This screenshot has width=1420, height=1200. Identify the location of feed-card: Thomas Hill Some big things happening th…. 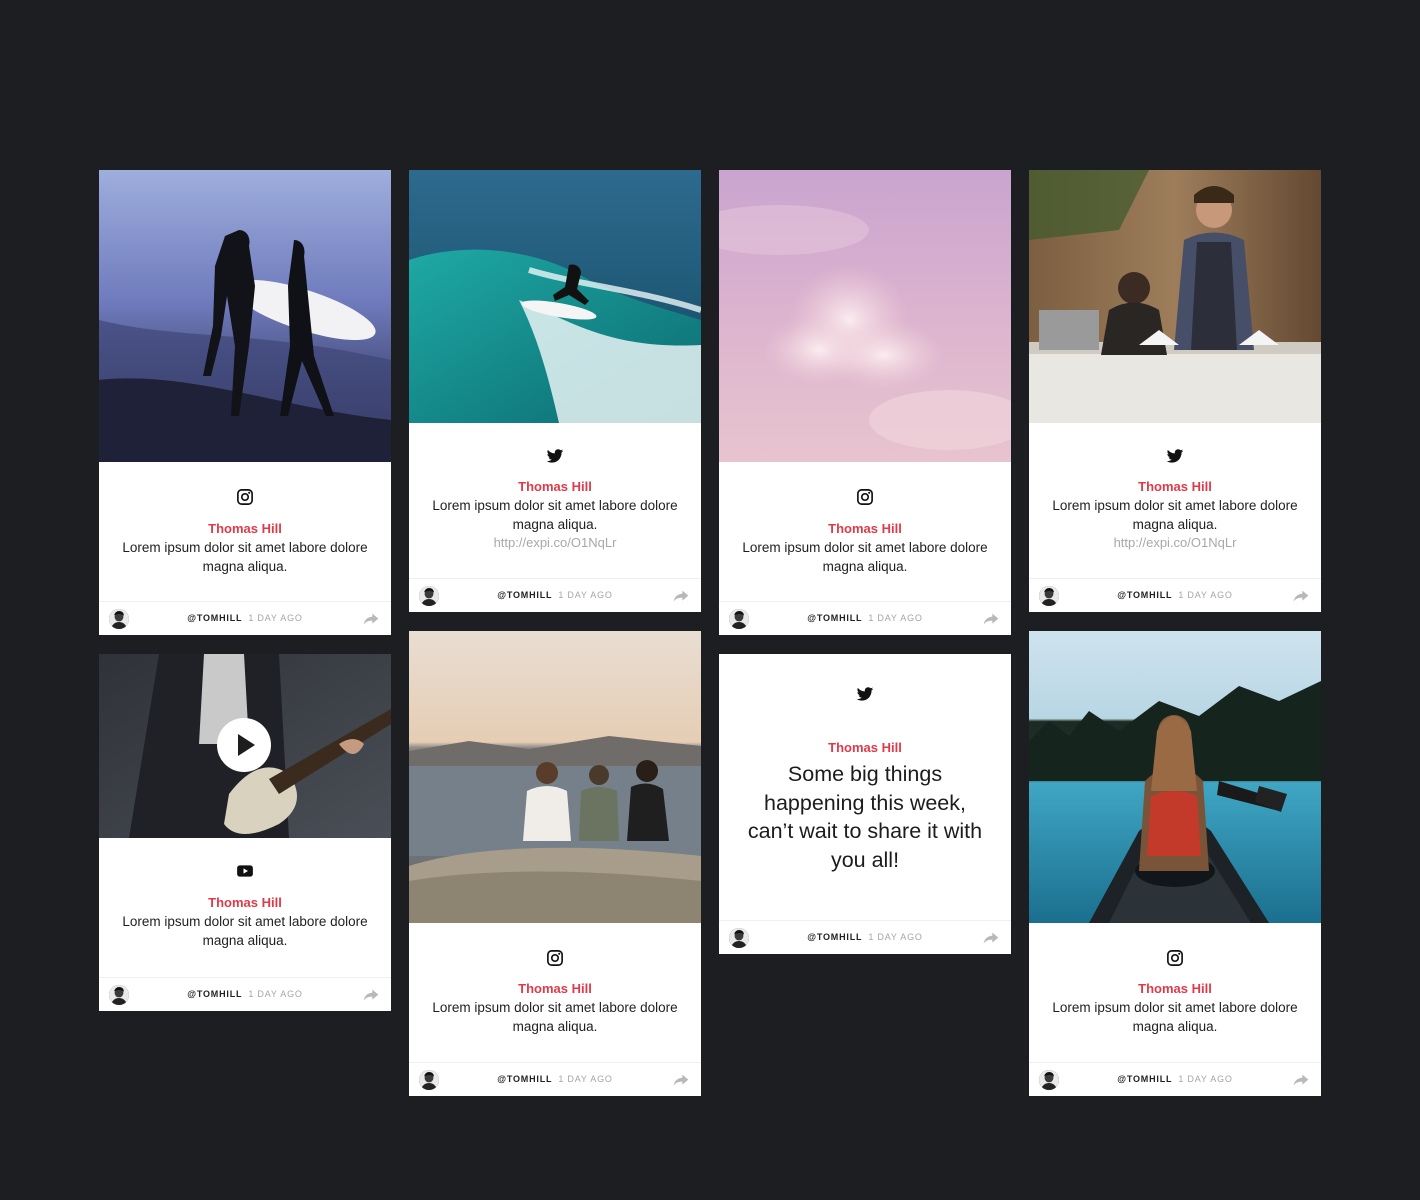
(865, 804).